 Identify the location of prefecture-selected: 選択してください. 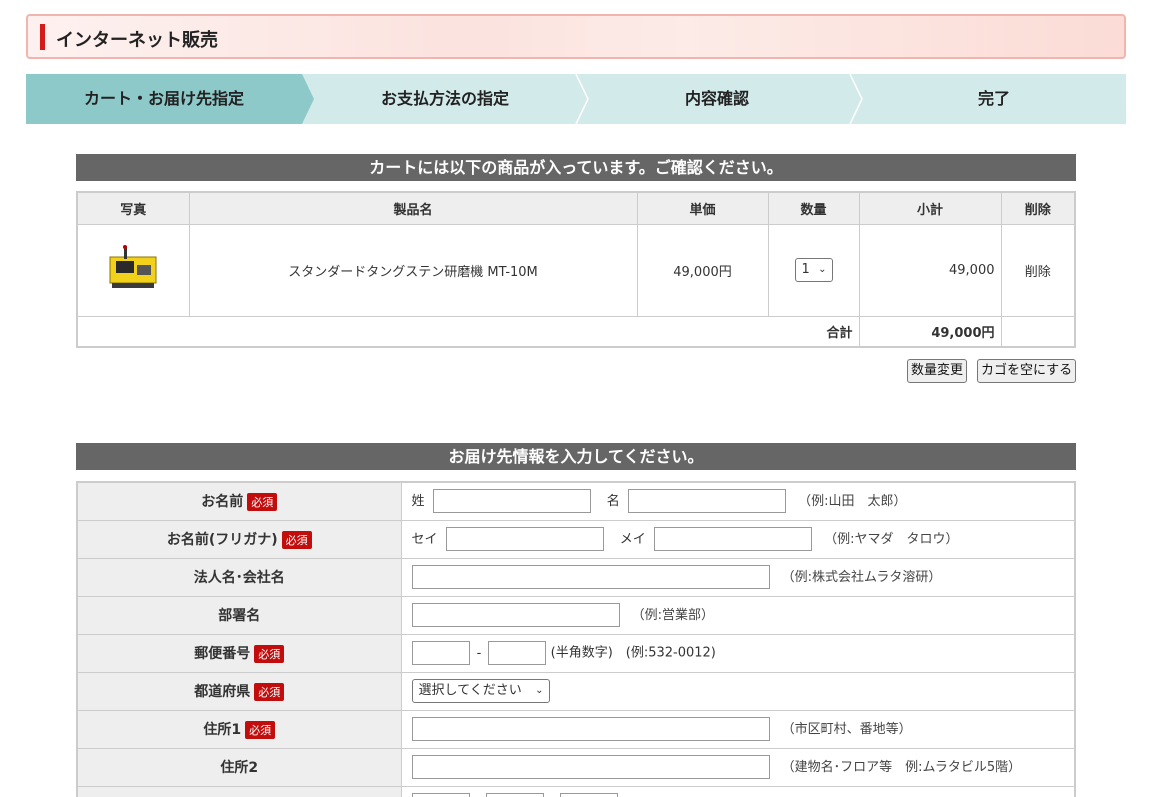
(470, 690).